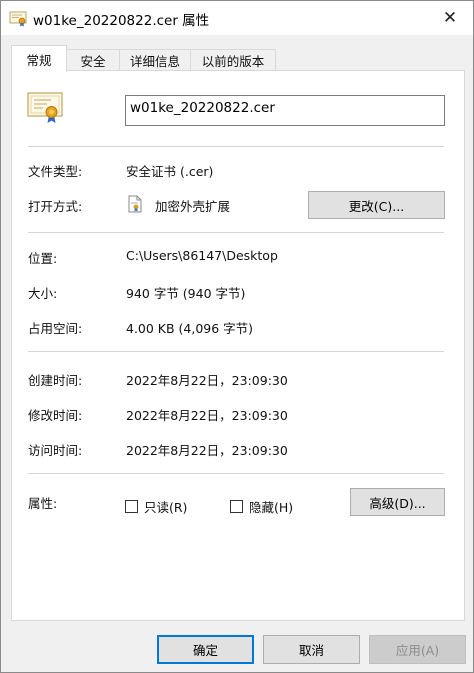  What do you see at coordinates (55, 415) in the screenshot?
I see `modified-label: 修改时间:` at bounding box center [55, 415].